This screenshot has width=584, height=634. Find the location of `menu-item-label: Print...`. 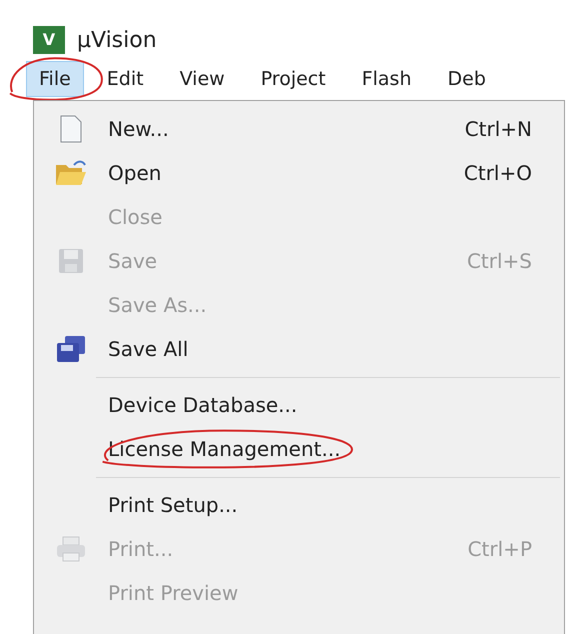

menu-item-label: Print... is located at coordinates (141, 549).